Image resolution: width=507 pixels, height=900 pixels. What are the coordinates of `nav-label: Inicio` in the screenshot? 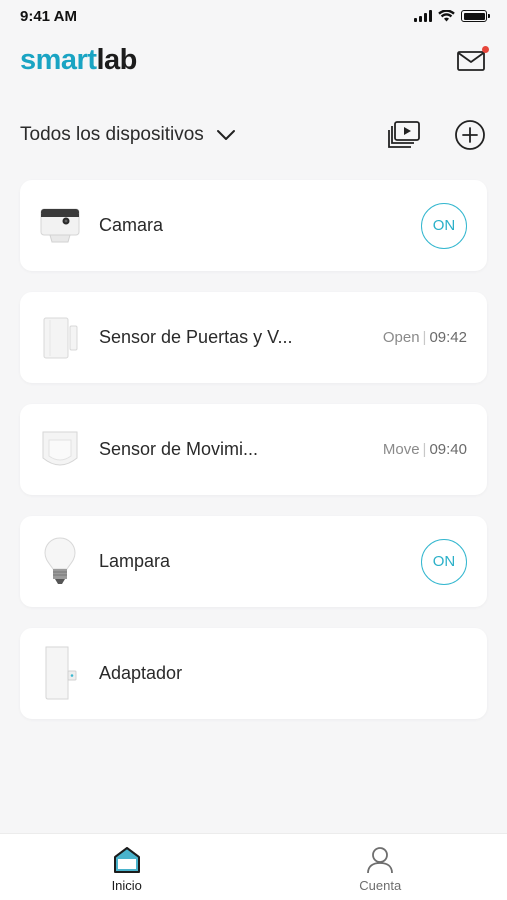 It's located at (126, 885).